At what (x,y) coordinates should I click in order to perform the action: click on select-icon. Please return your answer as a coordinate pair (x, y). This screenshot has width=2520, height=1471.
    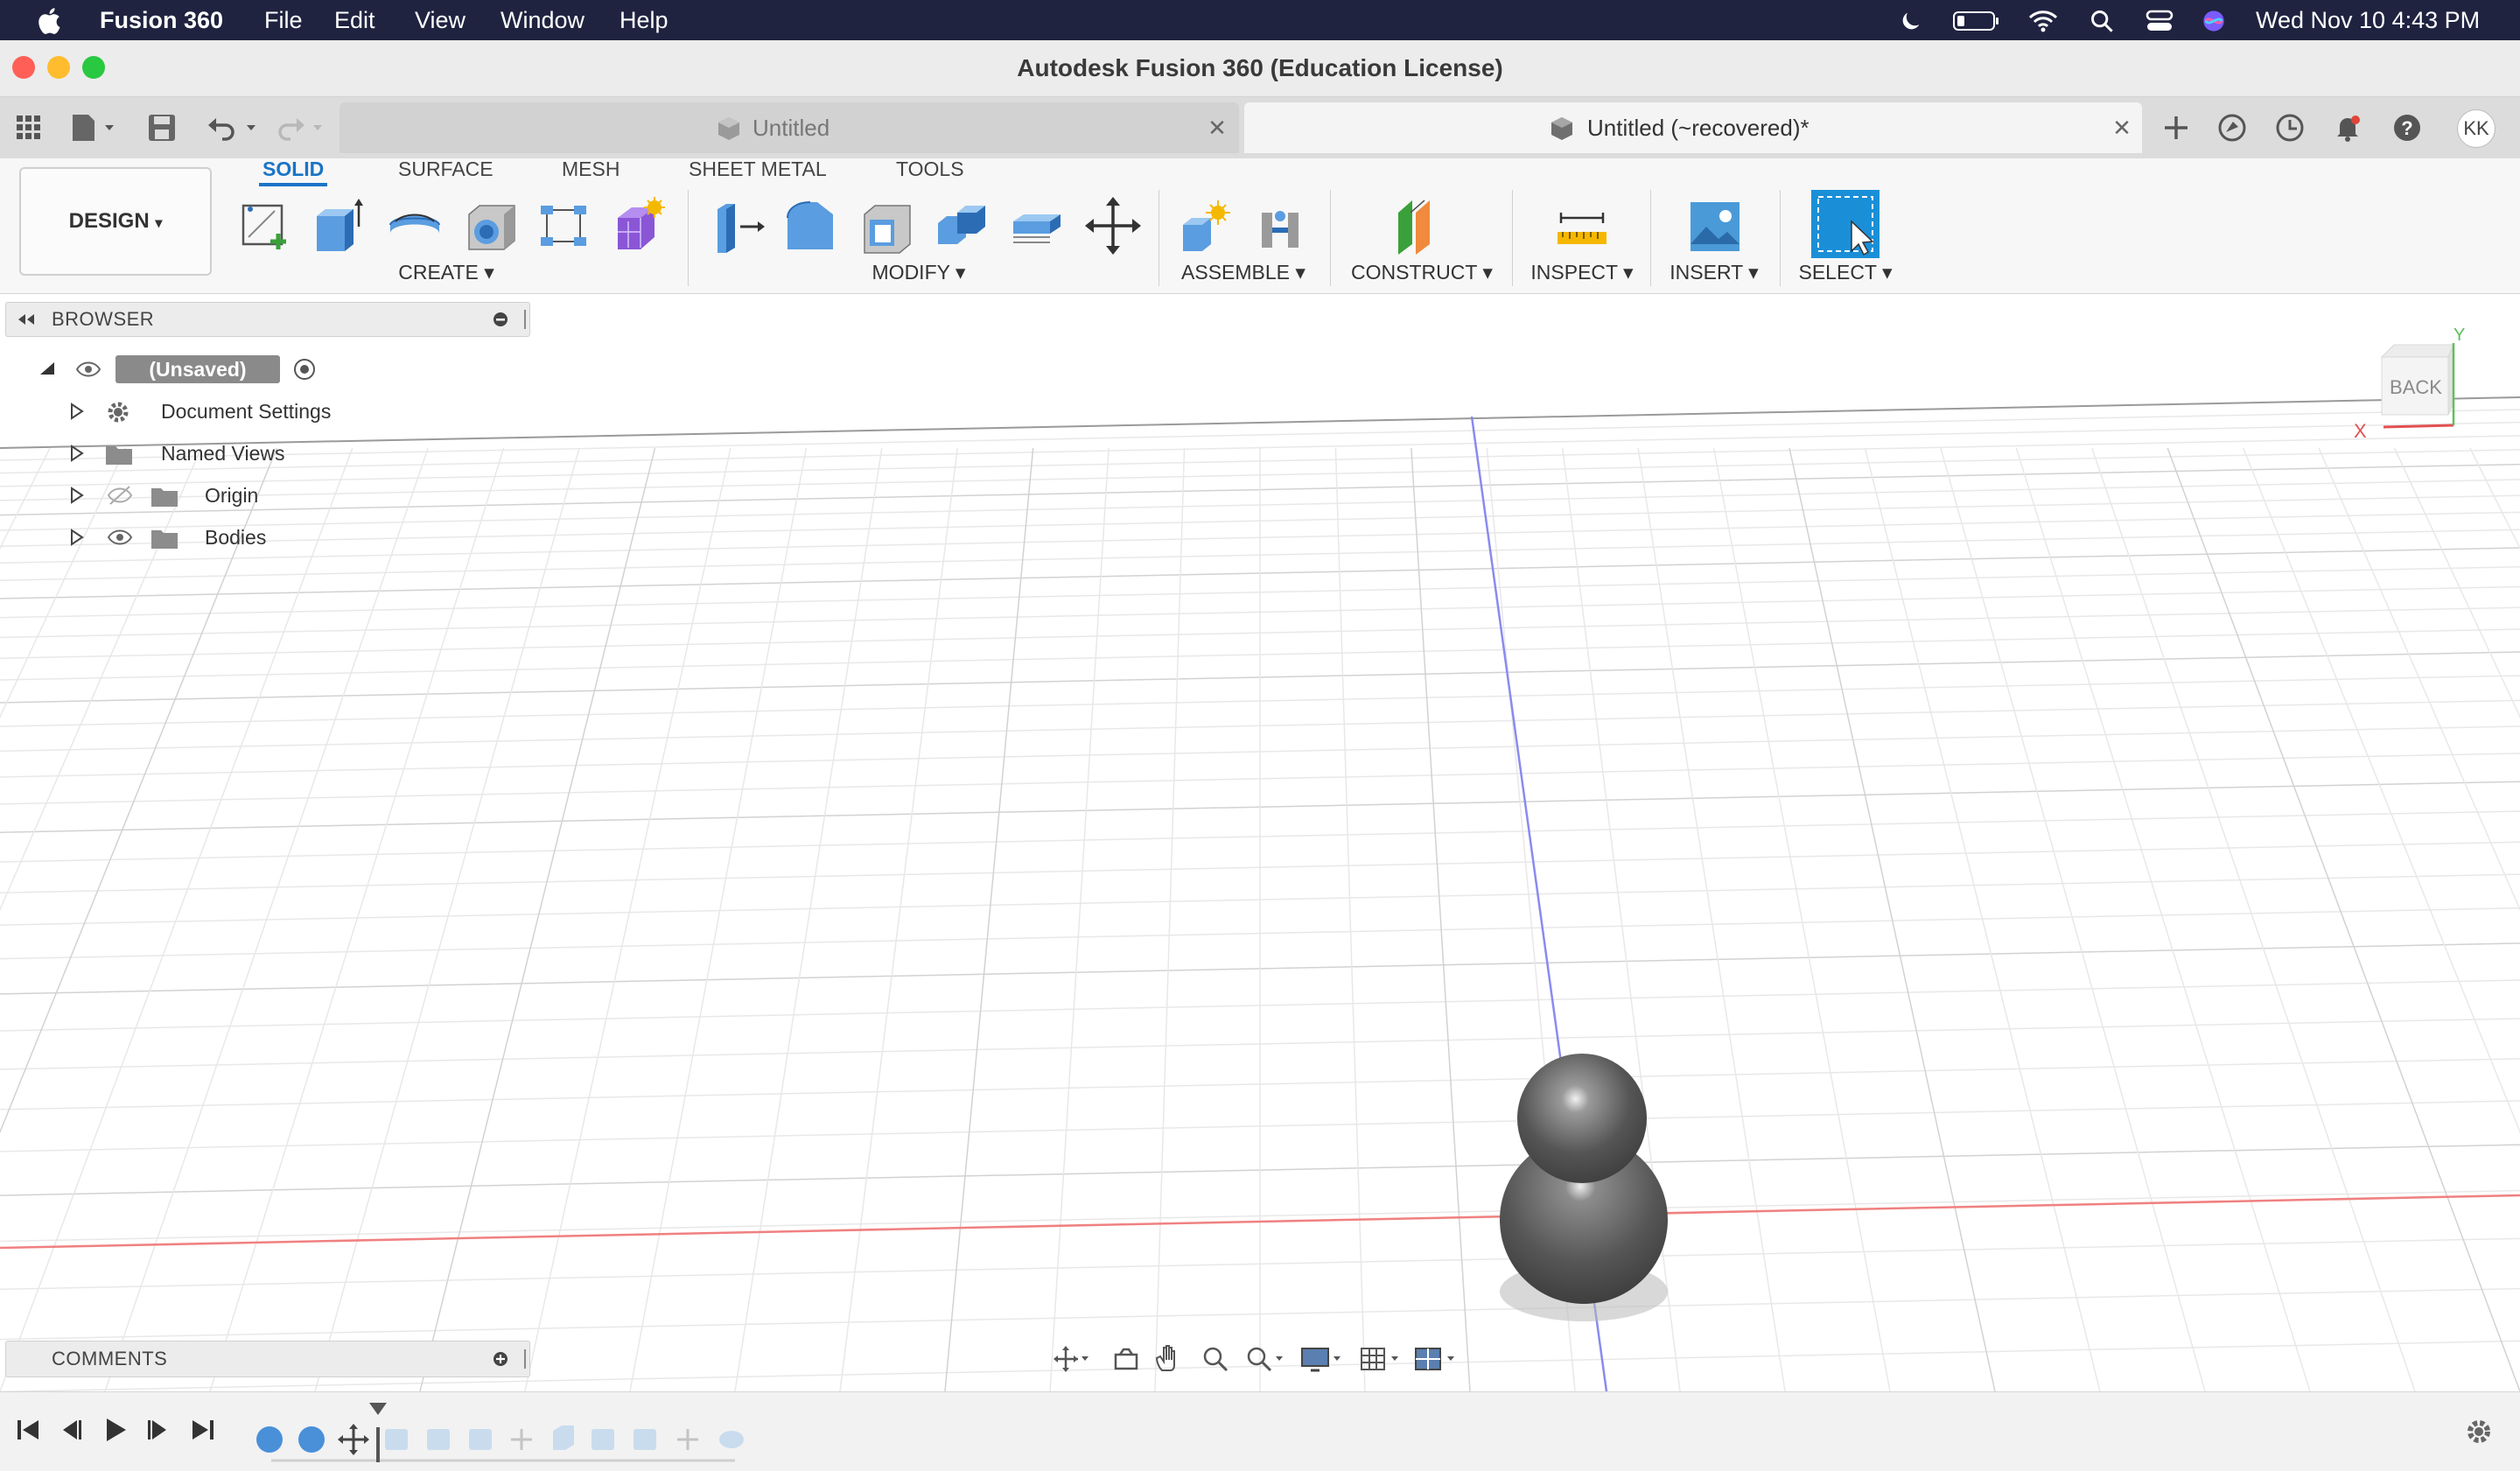
    Looking at the image, I should click on (1845, 224).